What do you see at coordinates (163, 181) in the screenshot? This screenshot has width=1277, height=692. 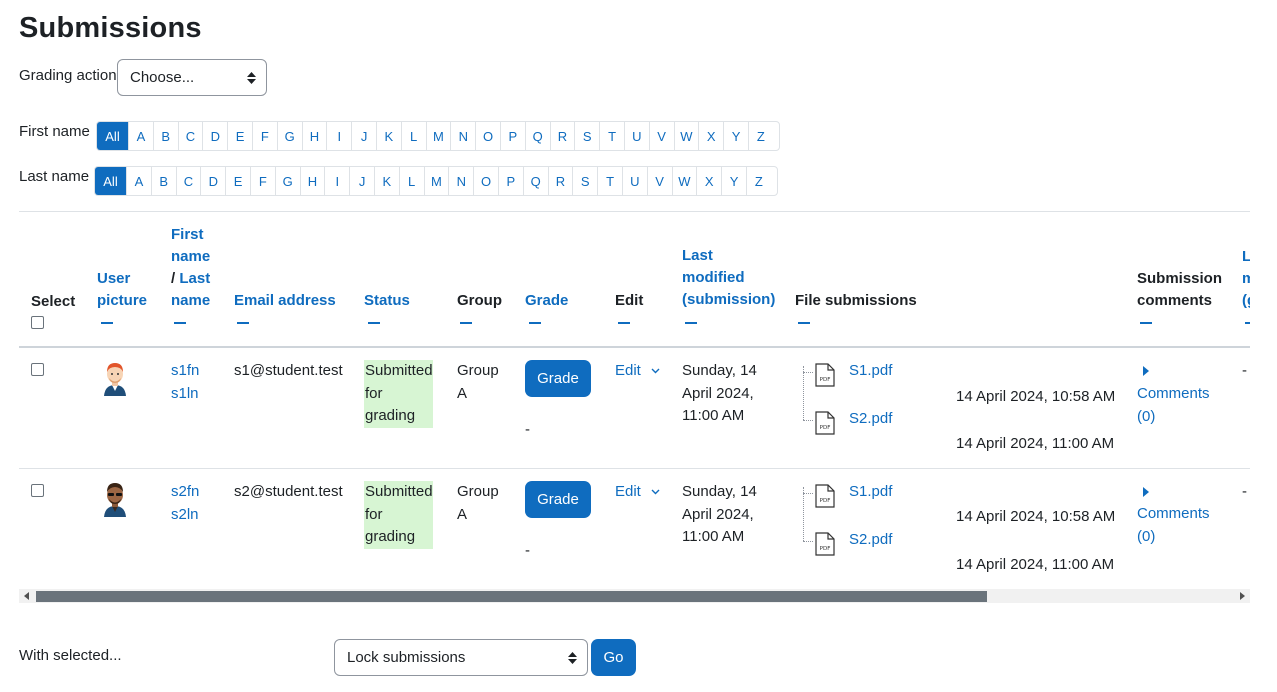 I see `last-initial-b: B` at bounding box center [163, 181].